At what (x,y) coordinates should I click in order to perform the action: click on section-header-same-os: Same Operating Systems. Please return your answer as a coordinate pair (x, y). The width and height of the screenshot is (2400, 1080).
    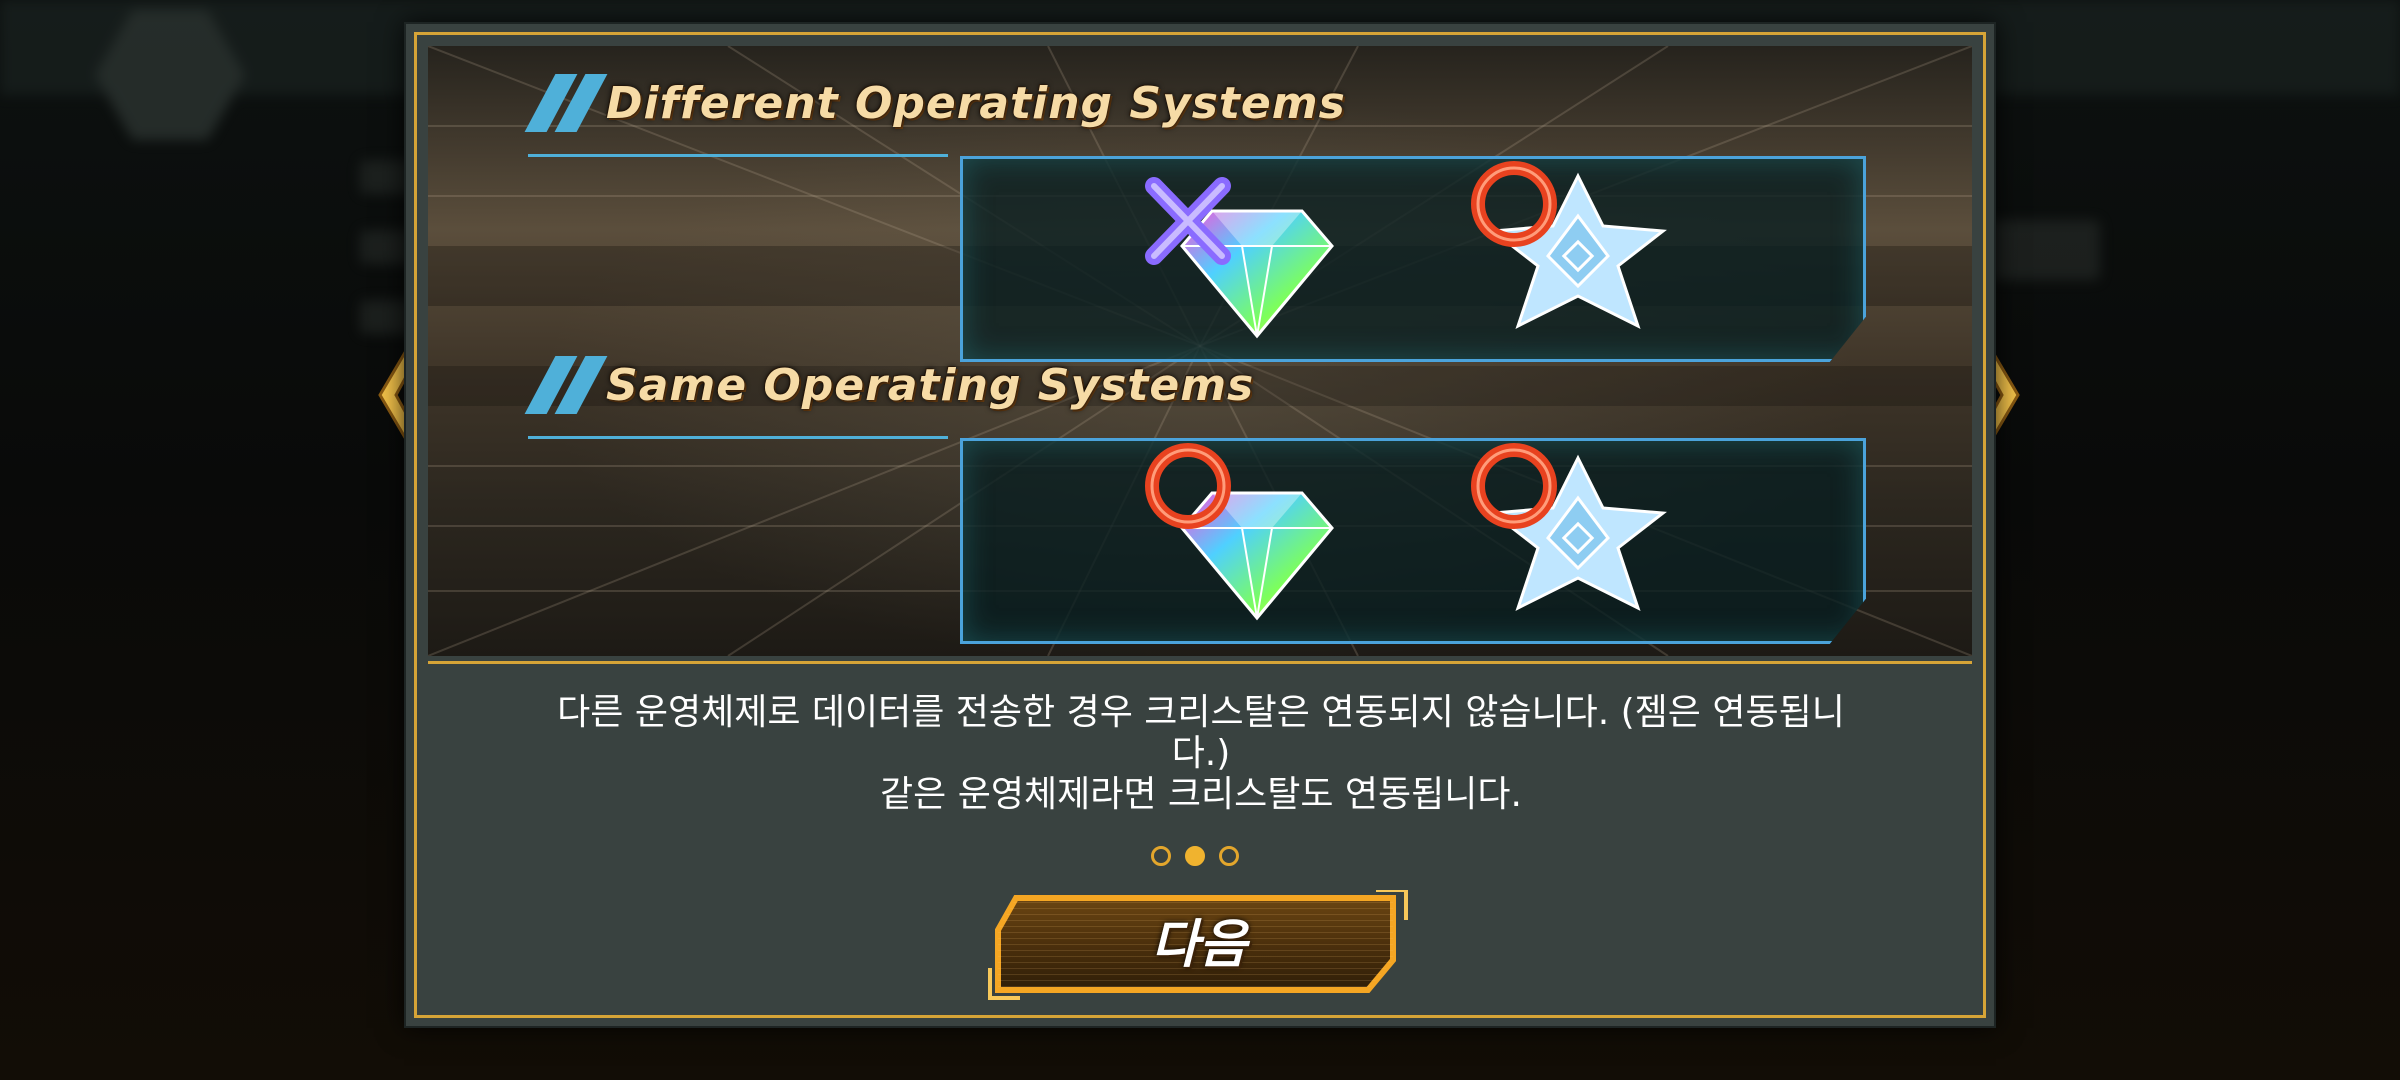
    Looking at the image, I should click on (889, 385).